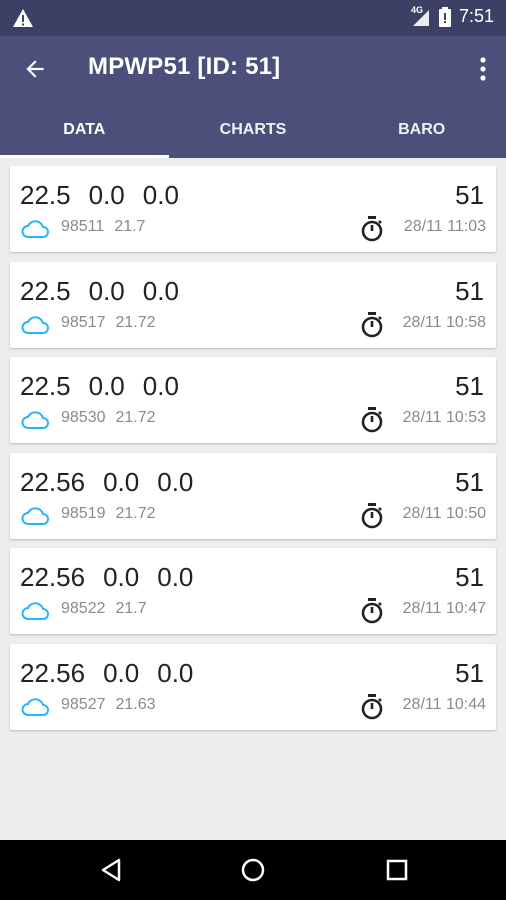 This screenshot has width=506, height=900. I want to click on pressure-value: 98517, so click(83, 322).